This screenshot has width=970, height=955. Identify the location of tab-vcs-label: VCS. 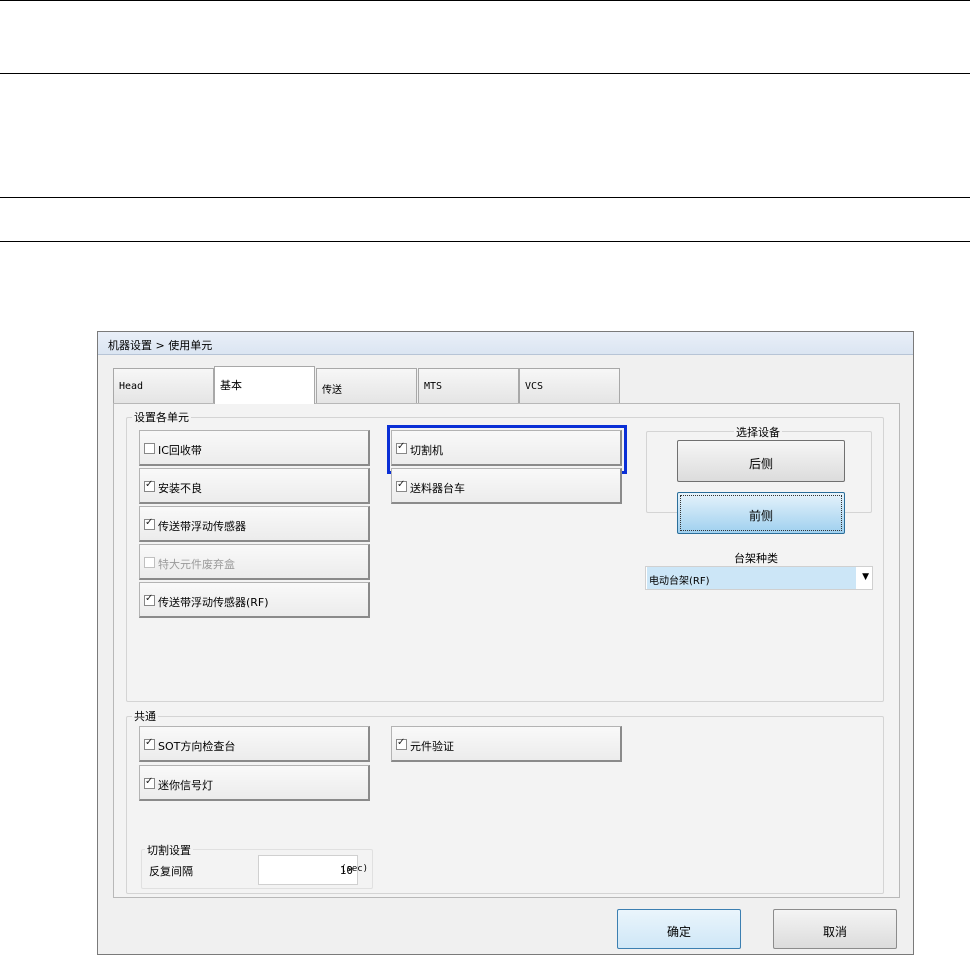
(534, 386).